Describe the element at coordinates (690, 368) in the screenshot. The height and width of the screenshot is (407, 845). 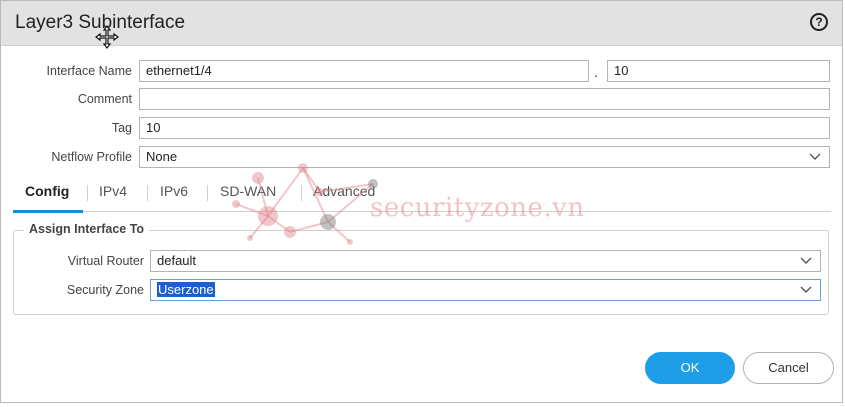
I see `ok-button: OK` at that location.